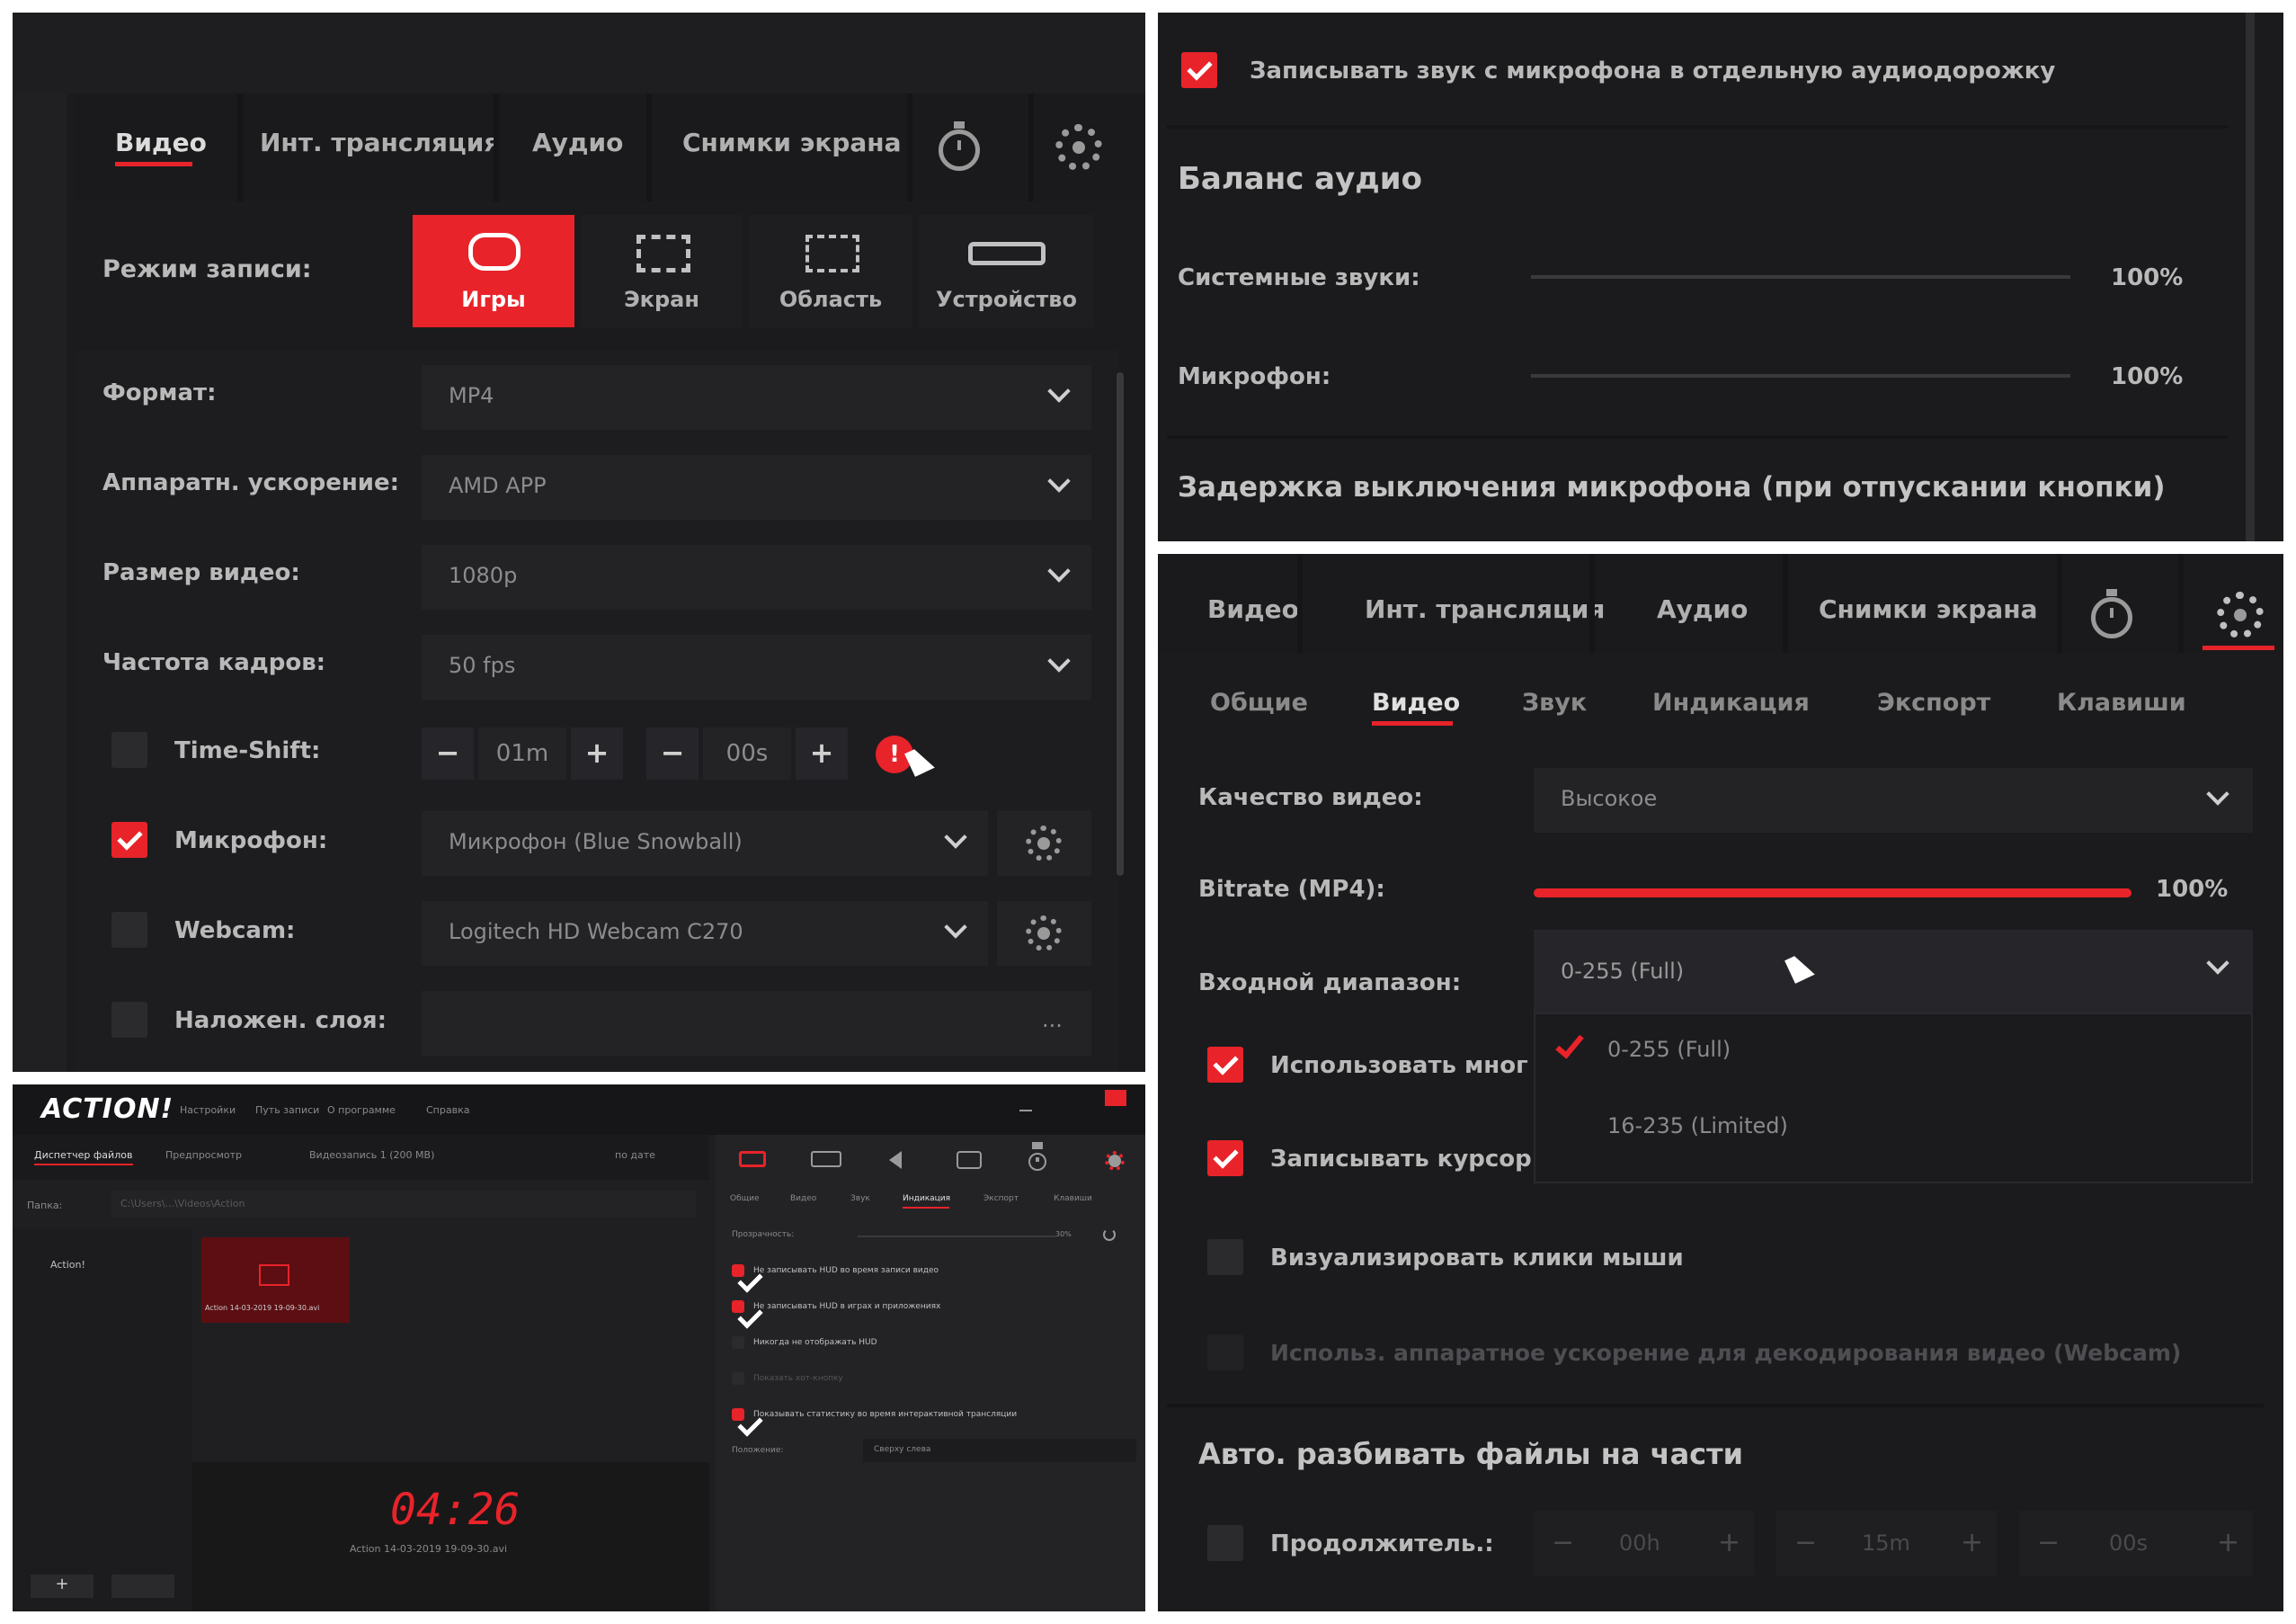  I want to click on hud-option-2-label: Не записывать HUD в играх и приложениях, so click(847, 1306).